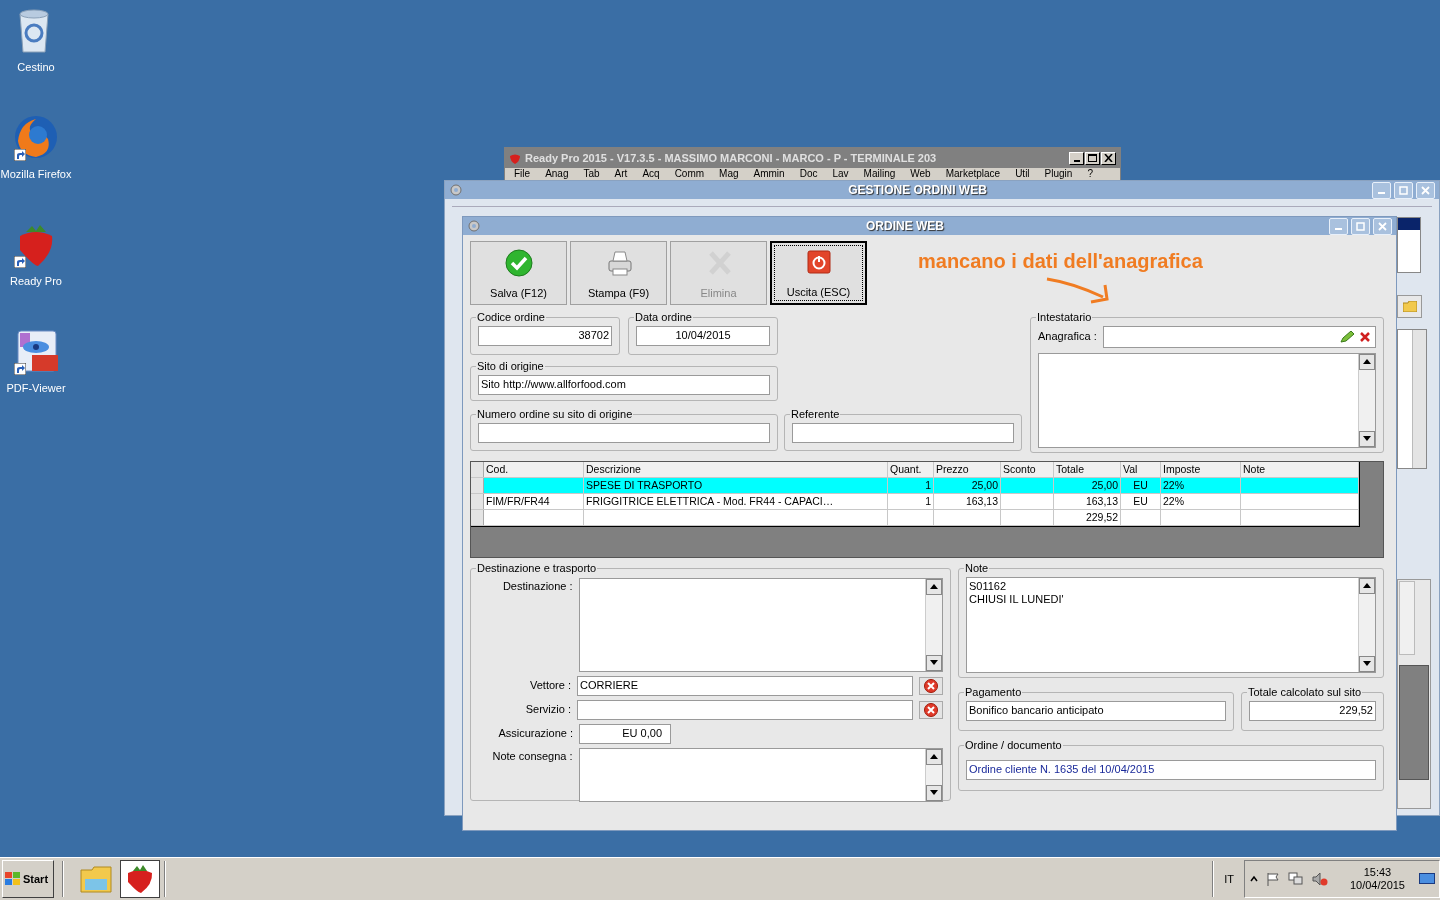 The width and height of the screenshot is (1440, 900). I want to click on toolbar-button: Stampa (F9), so click(618, 273).